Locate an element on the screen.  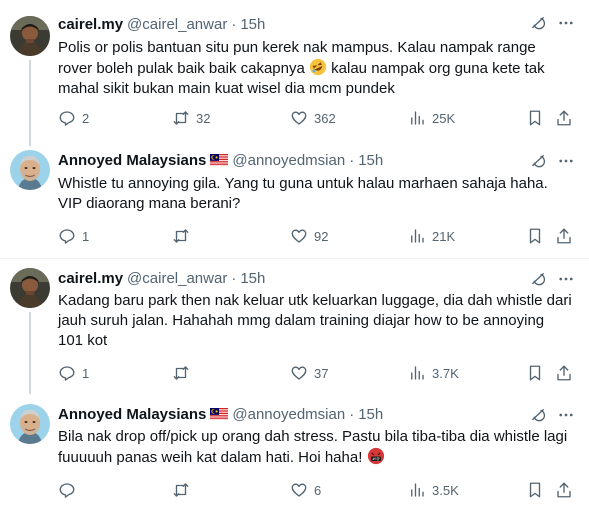
rolling-laughing-emoji is located at coordinates (318, 67).